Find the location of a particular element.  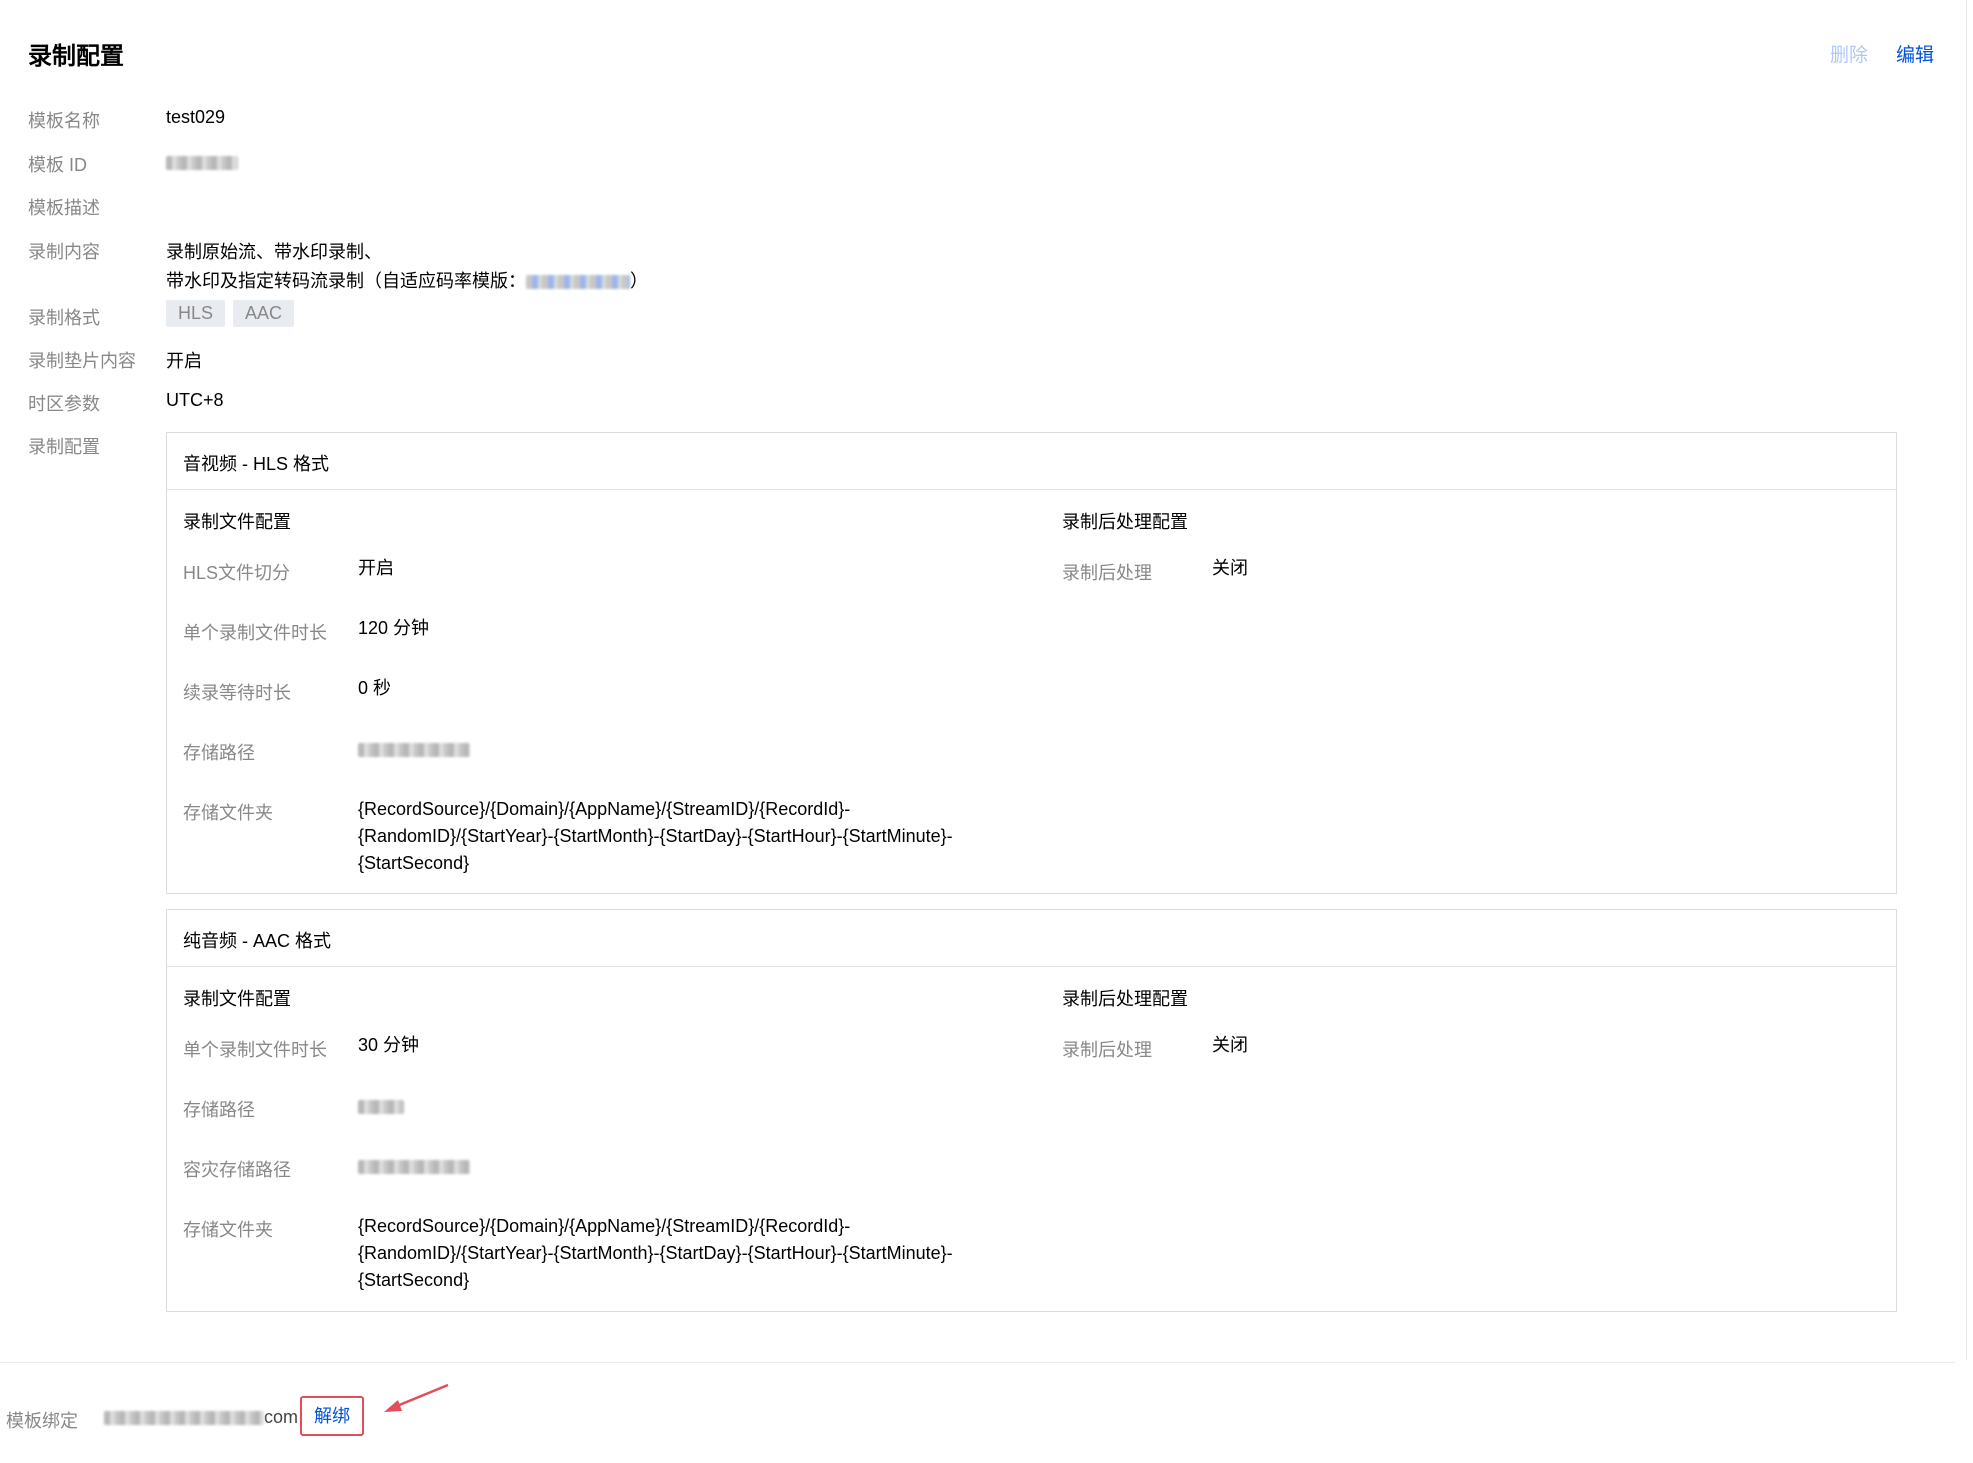

template-name-value: test029 is located at coordinates (196, 117).